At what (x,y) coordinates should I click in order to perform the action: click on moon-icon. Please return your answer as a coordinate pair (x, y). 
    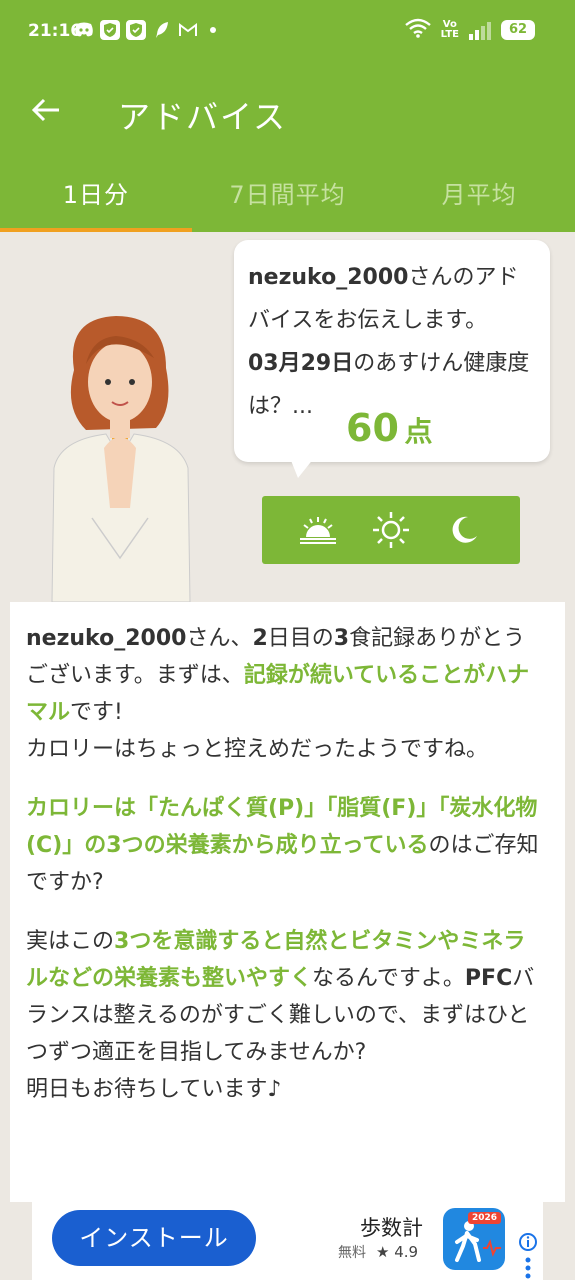
    Looking at the image, I should click on (464, 529).